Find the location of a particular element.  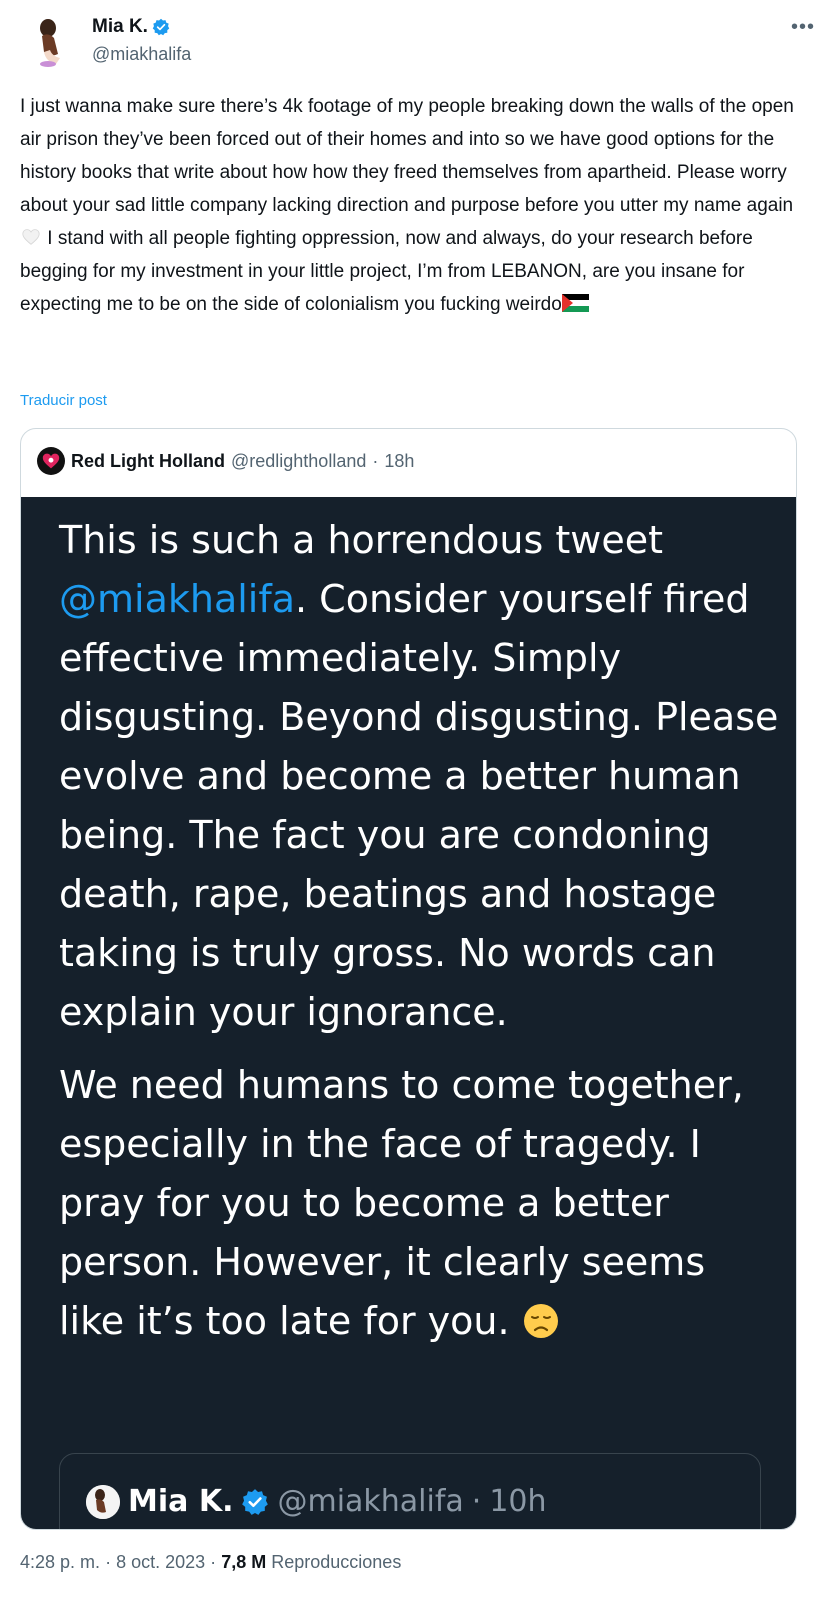

author-name-row: Mia K. is located at coordinates (131, 27).